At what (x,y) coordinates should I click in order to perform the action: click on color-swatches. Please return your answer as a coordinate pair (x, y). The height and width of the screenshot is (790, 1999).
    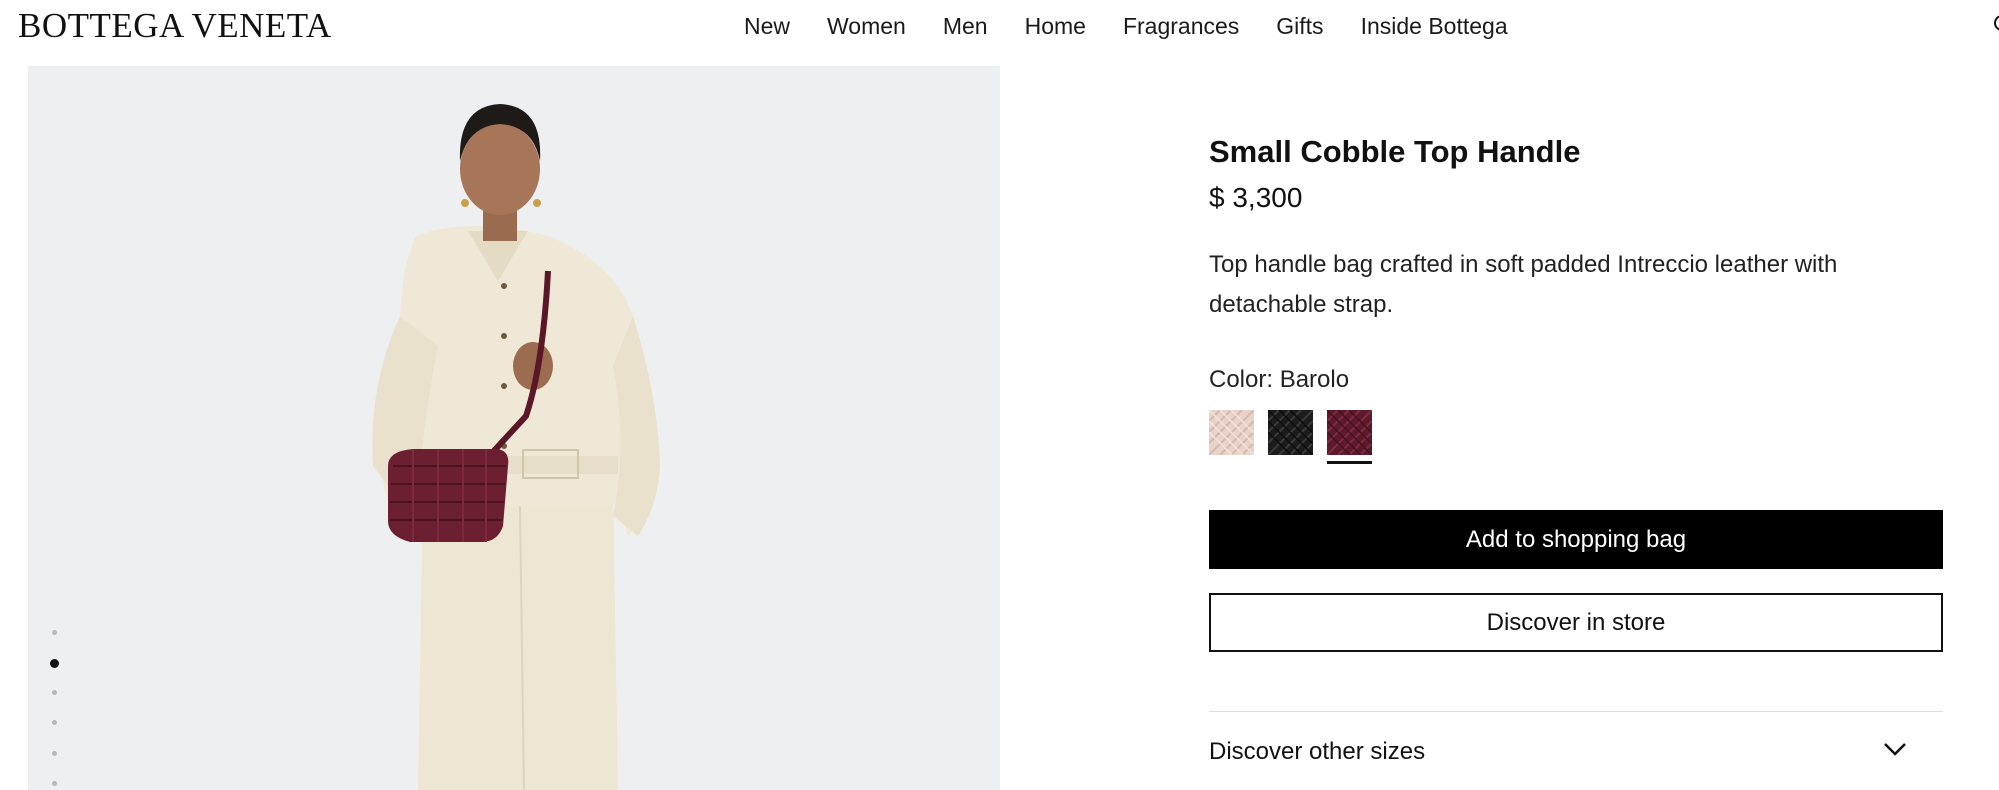
    Looking at the image, I should click on (1297, 436).